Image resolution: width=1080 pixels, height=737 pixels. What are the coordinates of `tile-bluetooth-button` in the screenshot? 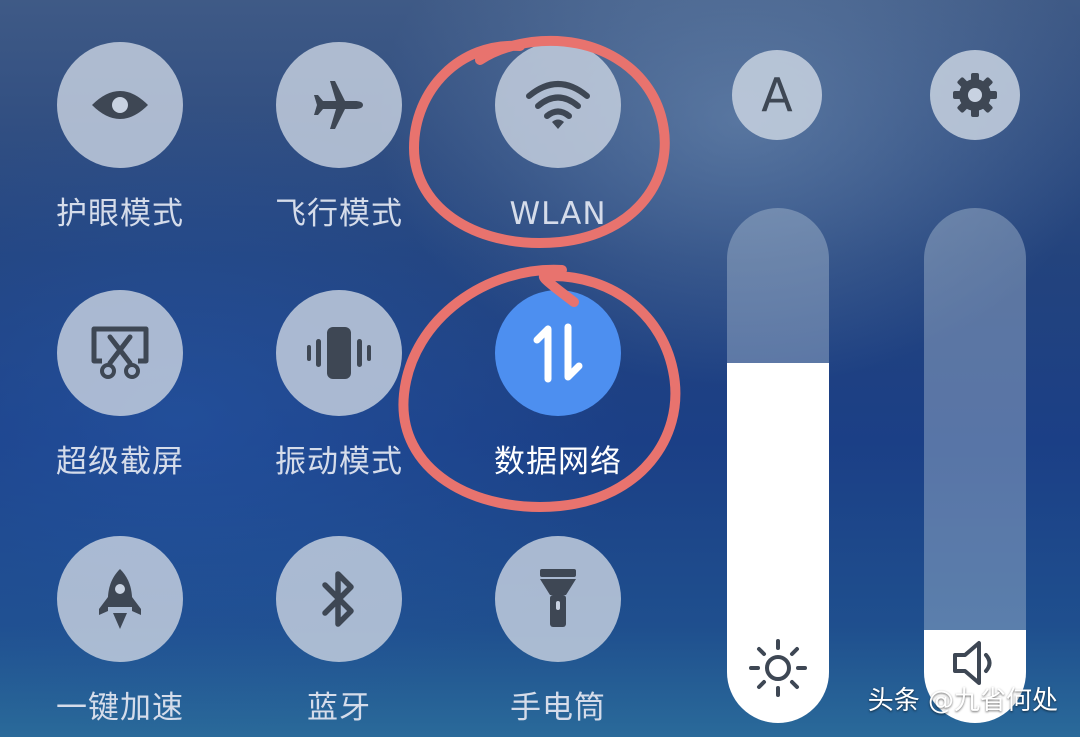 It's located at (339, 599).